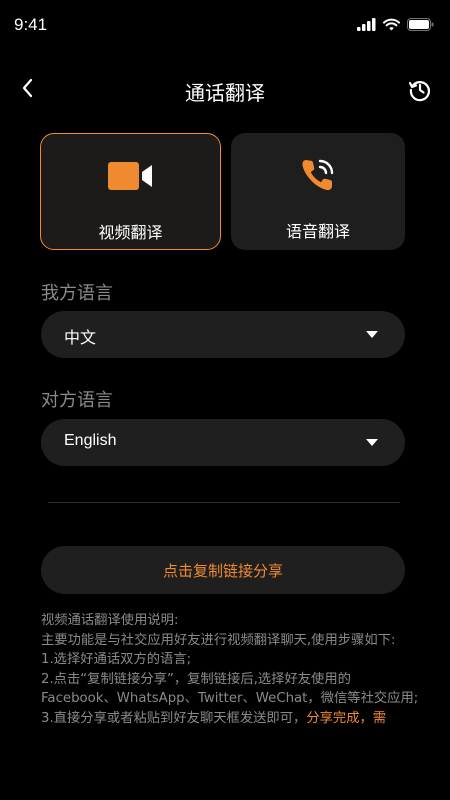 Image resolution: width=450 pixels, height=800 pixels. What do you see at coordinates (130, 232) in the screenshot?
I see `mode-label-video: 视频翻译` at bounding box center [130, 232].